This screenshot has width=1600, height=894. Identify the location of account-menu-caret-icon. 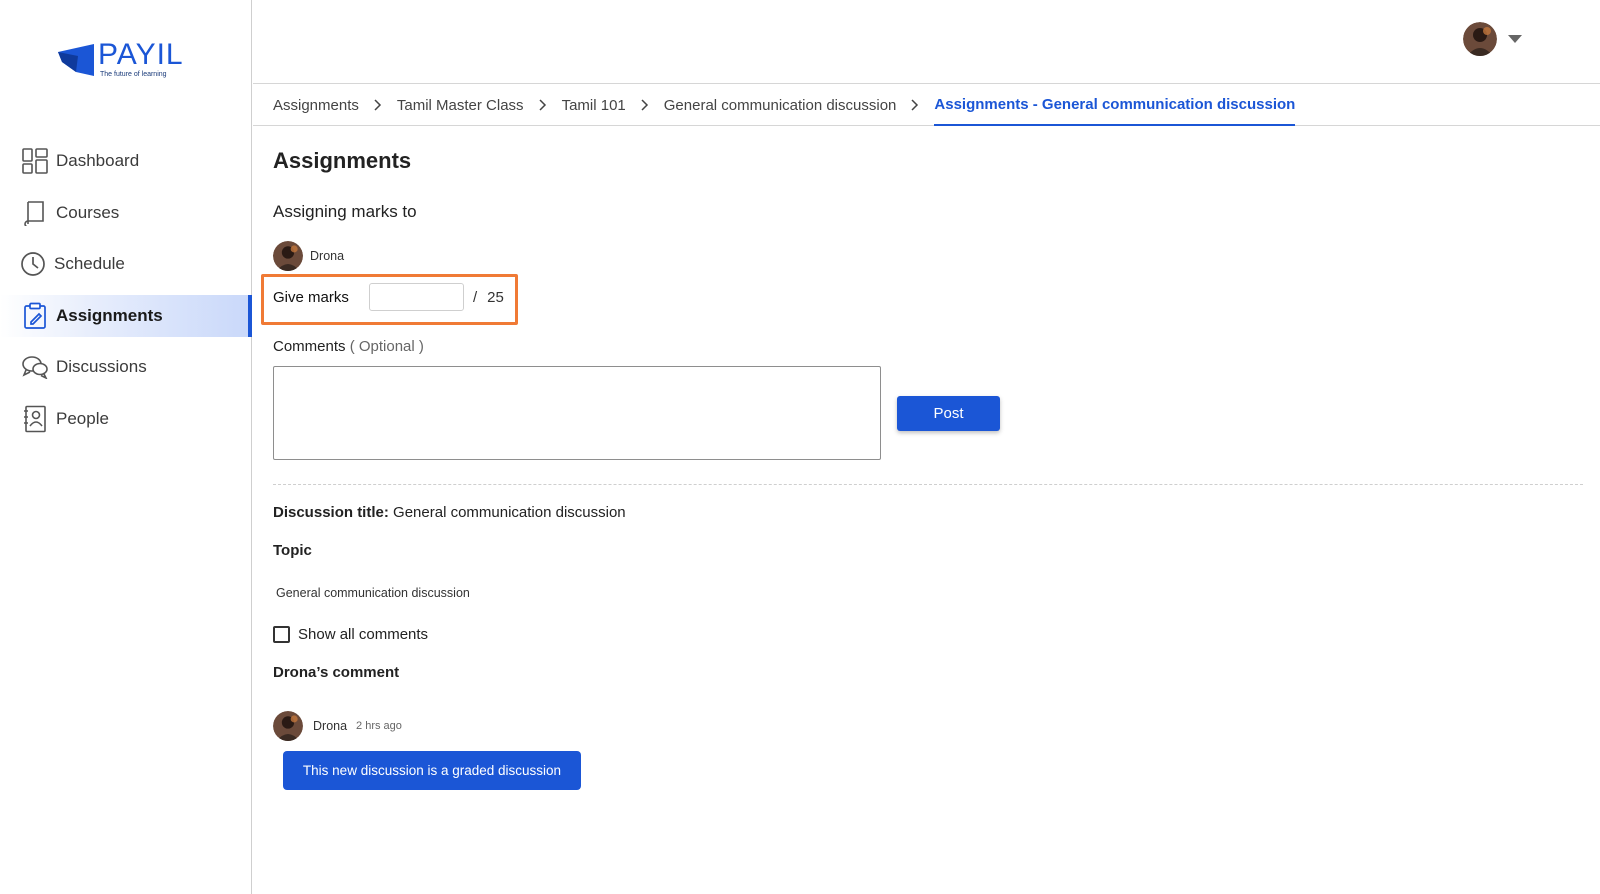
(1515, 39).